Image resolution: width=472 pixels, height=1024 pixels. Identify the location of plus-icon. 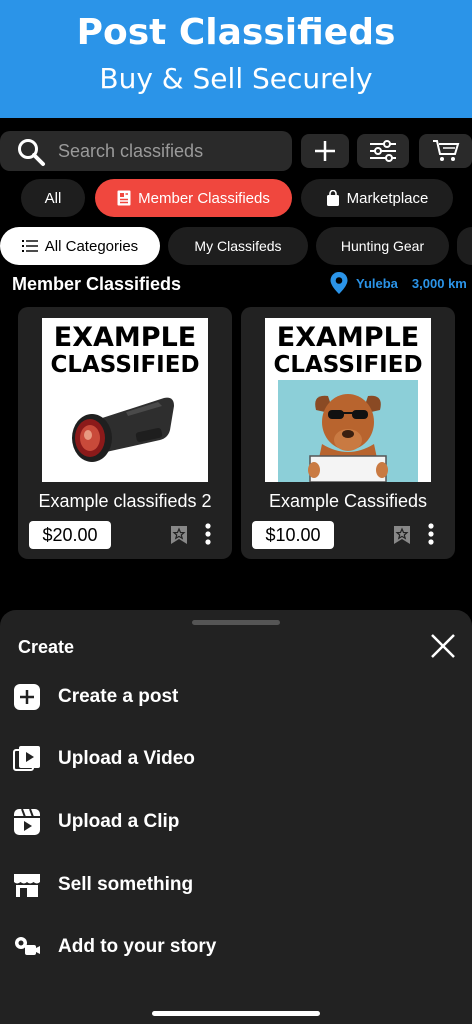
(325, 151).